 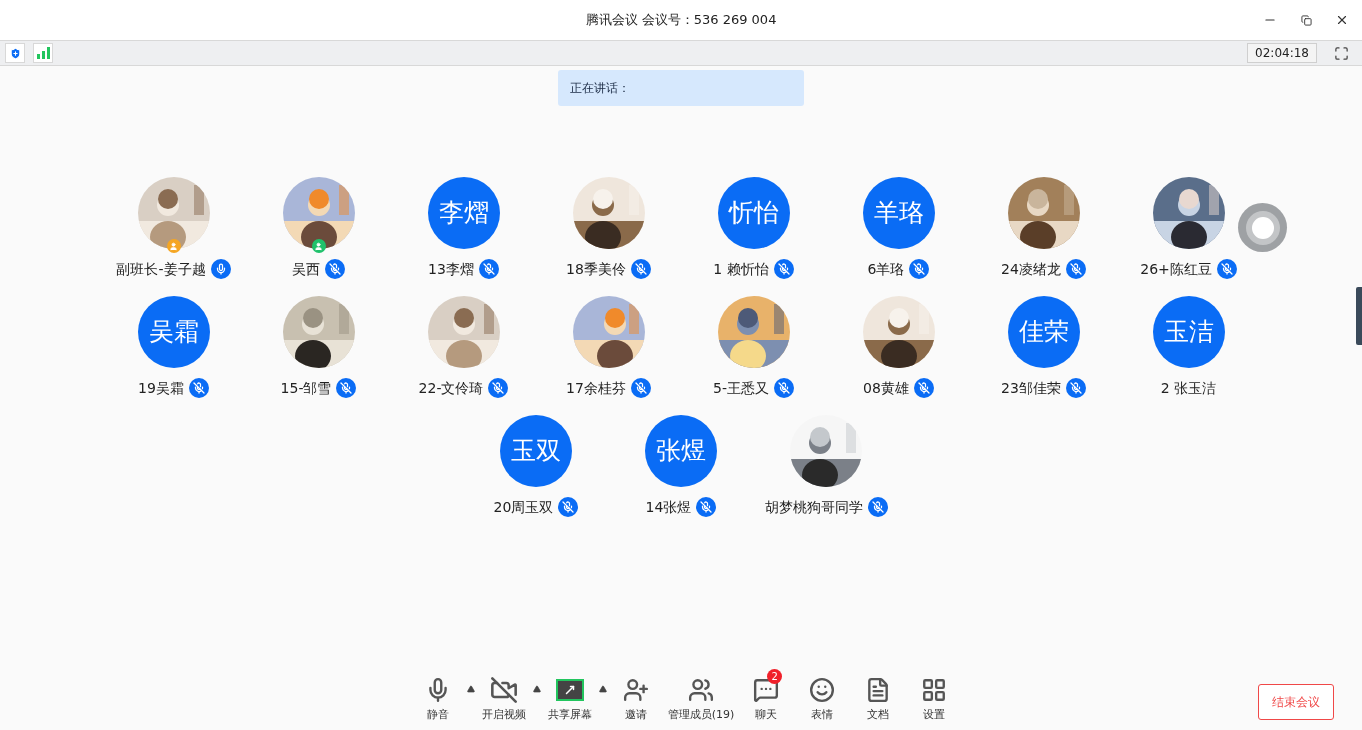 I want to click on video-off-icon, so click(x=503, y=689).